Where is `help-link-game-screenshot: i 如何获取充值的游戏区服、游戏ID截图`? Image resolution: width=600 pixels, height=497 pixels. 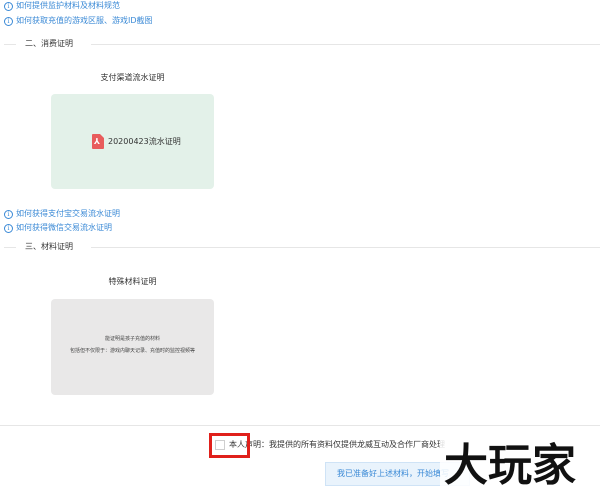 help-link-game-screenshot: i 如何获取充值的游戏区服、游戏ID截图 is located at coordinates (78, 21).